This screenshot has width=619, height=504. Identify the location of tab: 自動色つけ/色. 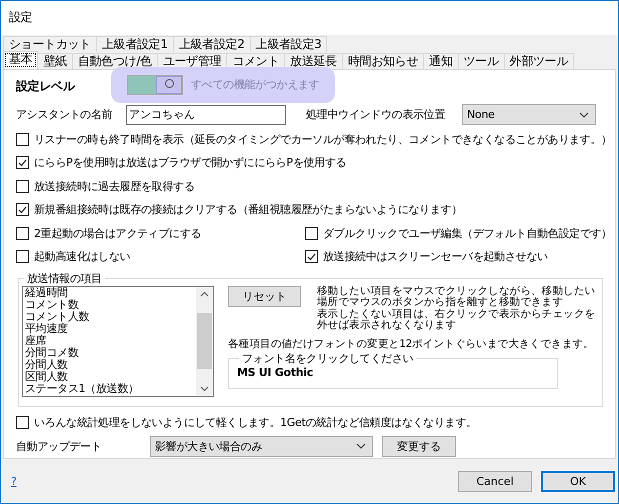
(115, 60).